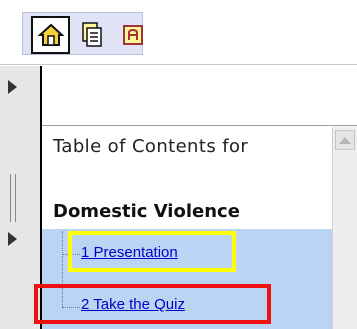 Image resolution: width=357 pixels, height=329 pixels. Describe the element at coordinates (344, 228) in the screenshot. I see `vertical-scrollbar` at that location.